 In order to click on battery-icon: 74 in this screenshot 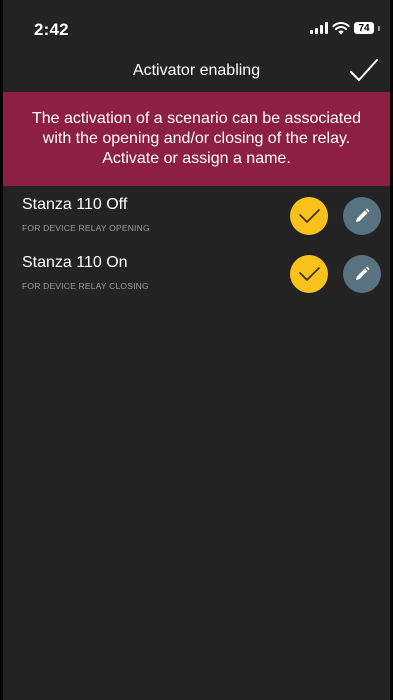, I will do `click(364, 28)`.